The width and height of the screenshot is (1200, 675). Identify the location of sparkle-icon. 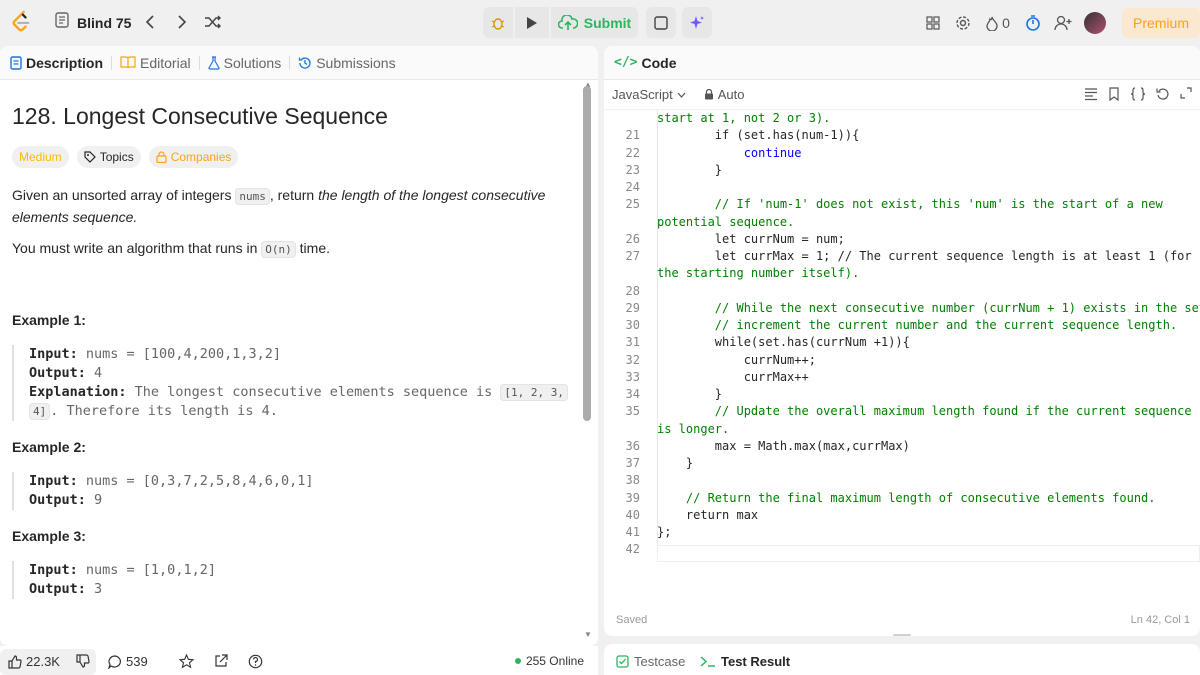
(697, 22).